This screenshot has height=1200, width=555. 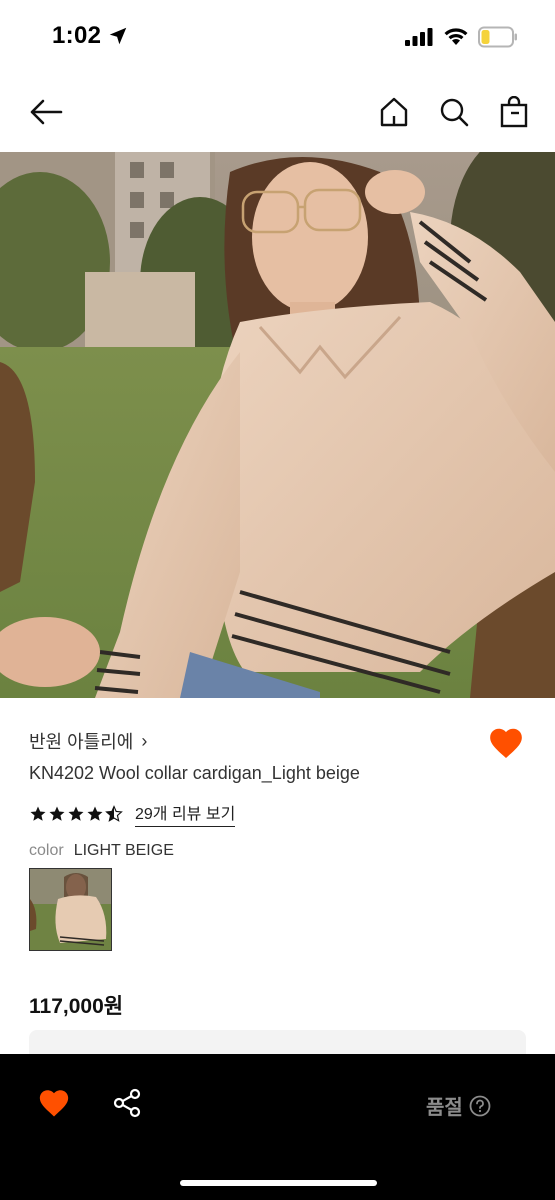 I want to click on back-button, so click(x=46, y=112).